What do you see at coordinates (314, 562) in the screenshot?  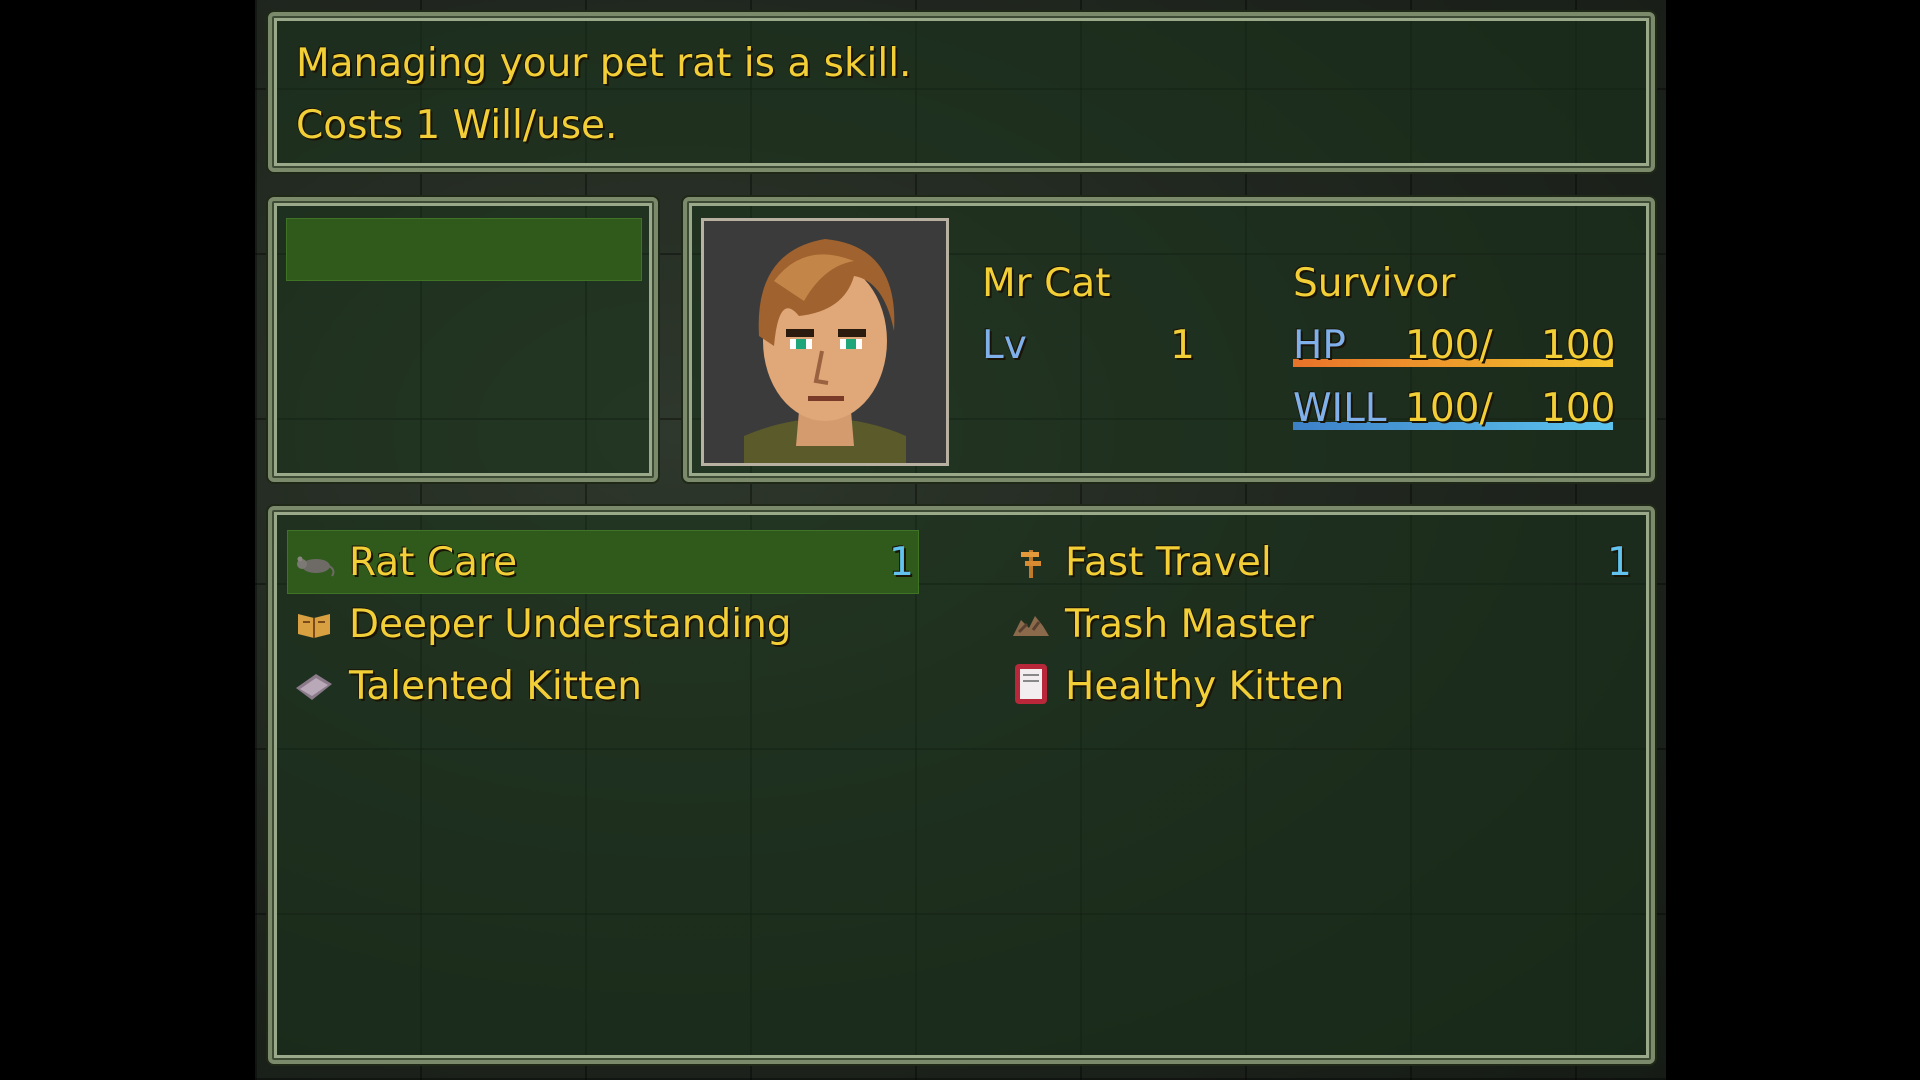 I see `rat-icon` at bounding box center [314, 562].